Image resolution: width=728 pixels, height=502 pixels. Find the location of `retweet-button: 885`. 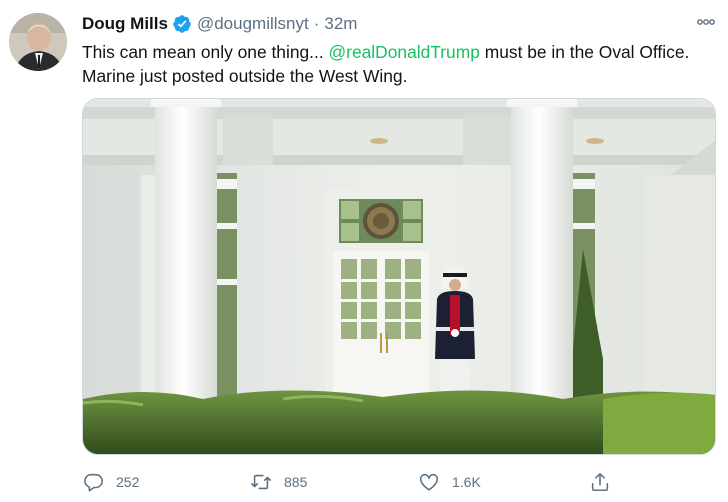

retweet-button: 885 is located at coordinates (278, 482).